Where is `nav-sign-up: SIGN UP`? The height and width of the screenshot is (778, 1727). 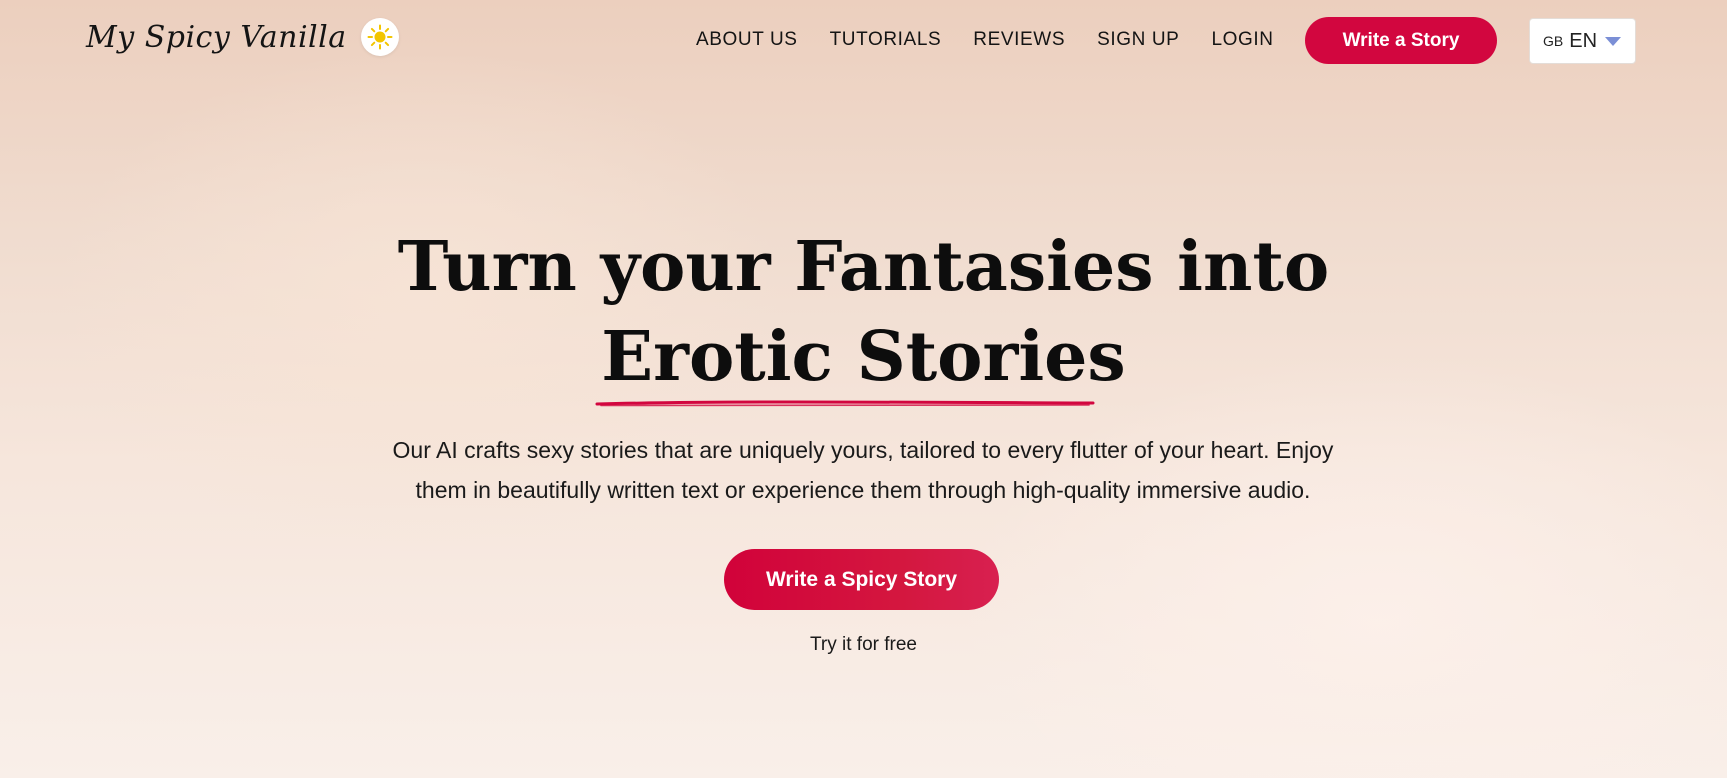 nav-sign-up: SIGN UP is located at coordinates (1138, 40).